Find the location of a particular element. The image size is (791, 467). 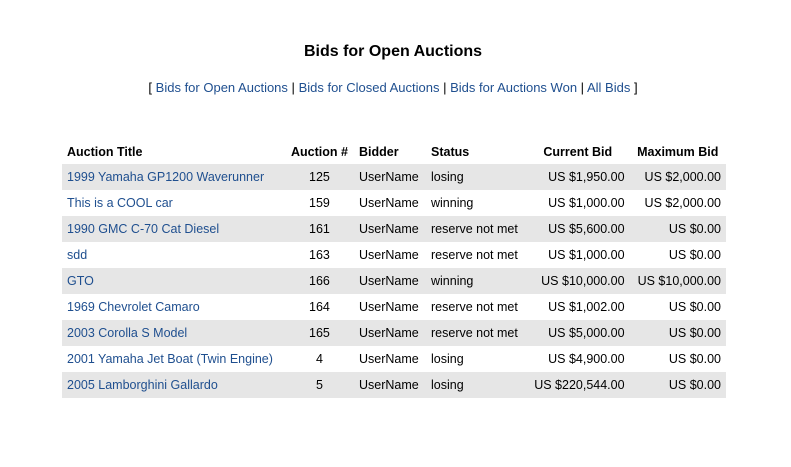

header-auction-number: Auction # is located at coordinates (319, 152).